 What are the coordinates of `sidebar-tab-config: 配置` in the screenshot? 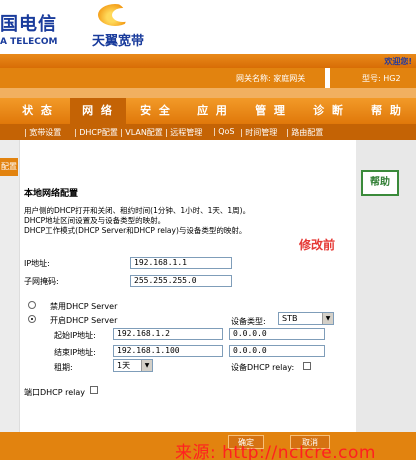 It's located at (9, 167).